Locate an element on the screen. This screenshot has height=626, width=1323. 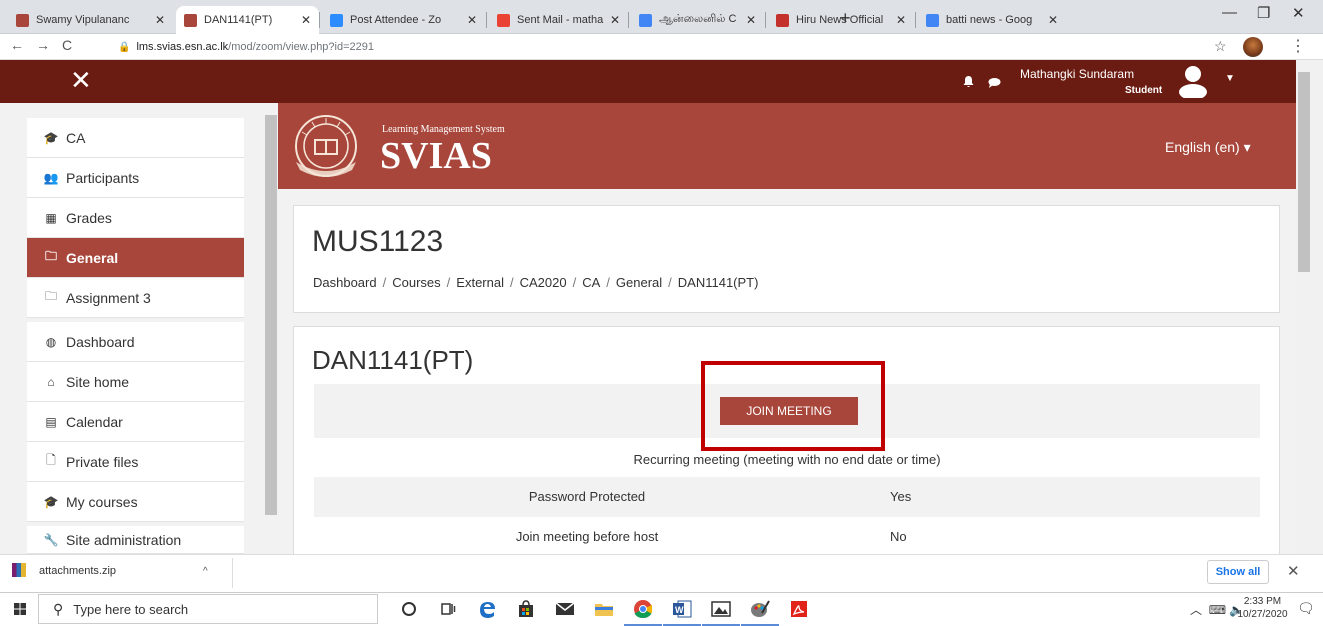
browser-tab: Sent Mail - mathar ✕ is located at coordinates (558, 20).